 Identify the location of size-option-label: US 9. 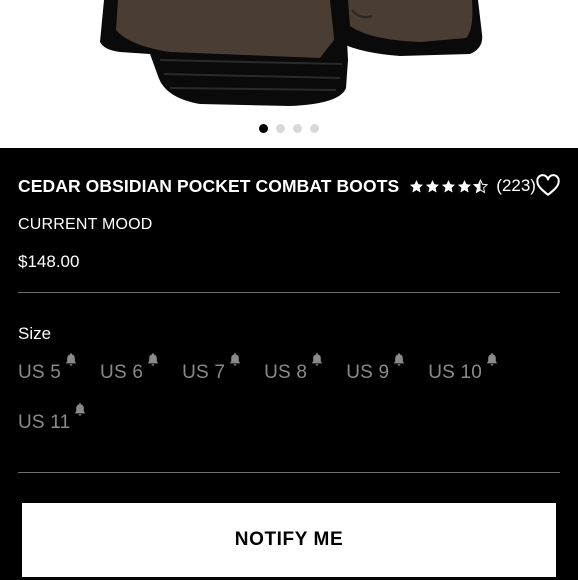
(368, 372).